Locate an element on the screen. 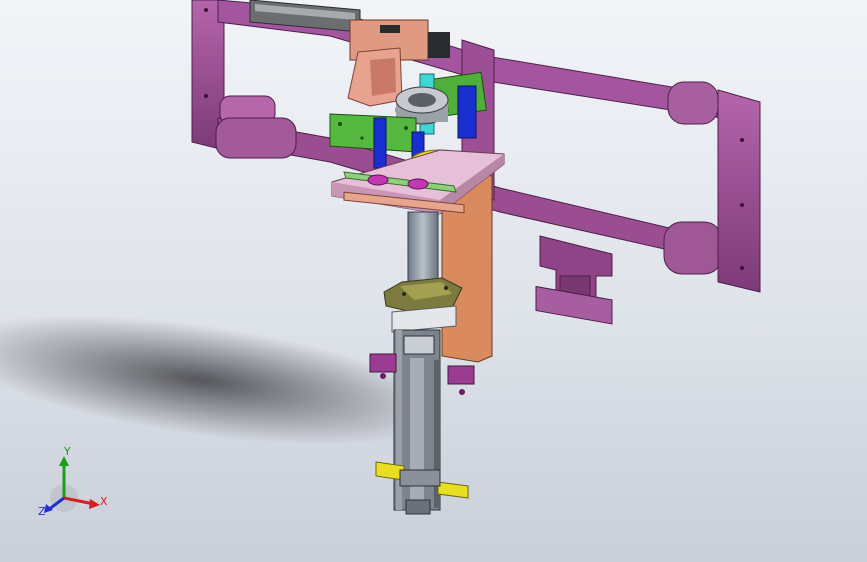 Image resolution: width=867 pixels, height=562 pixels. triad-x-arrow is located at coordinates (94, 504).